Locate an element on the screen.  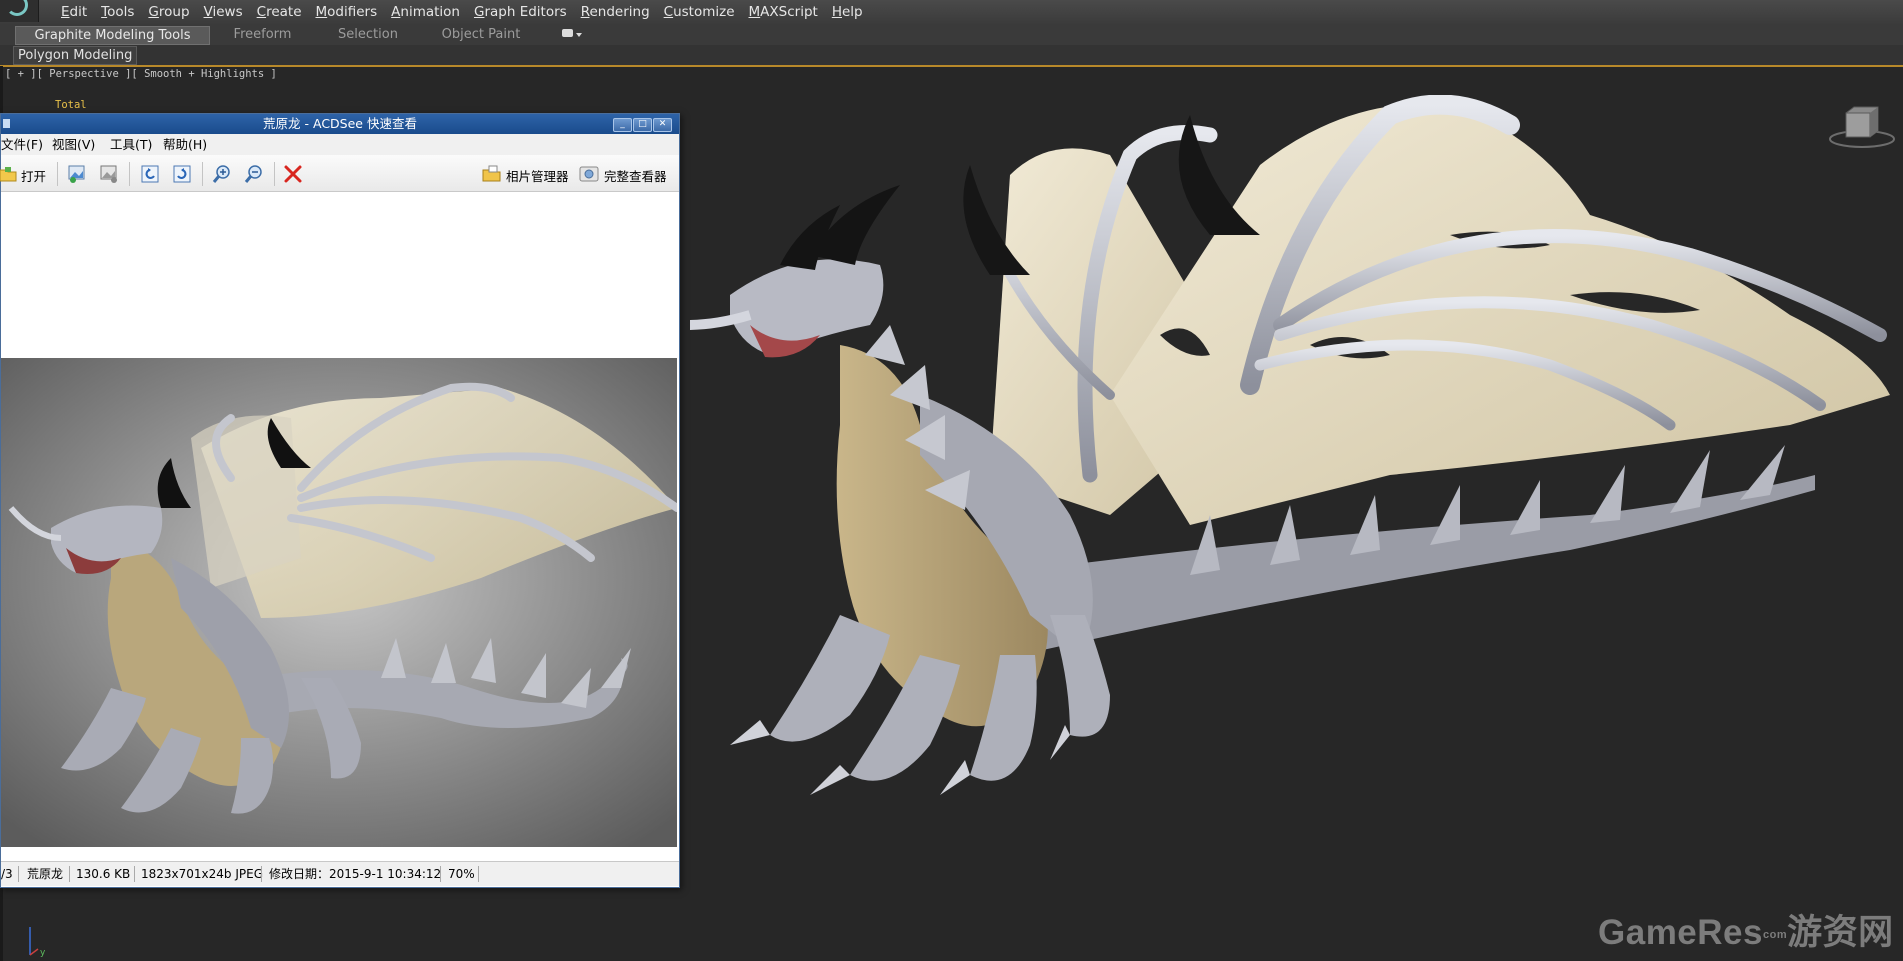
menu-customize: Customize is located at coordinates (699, 12).